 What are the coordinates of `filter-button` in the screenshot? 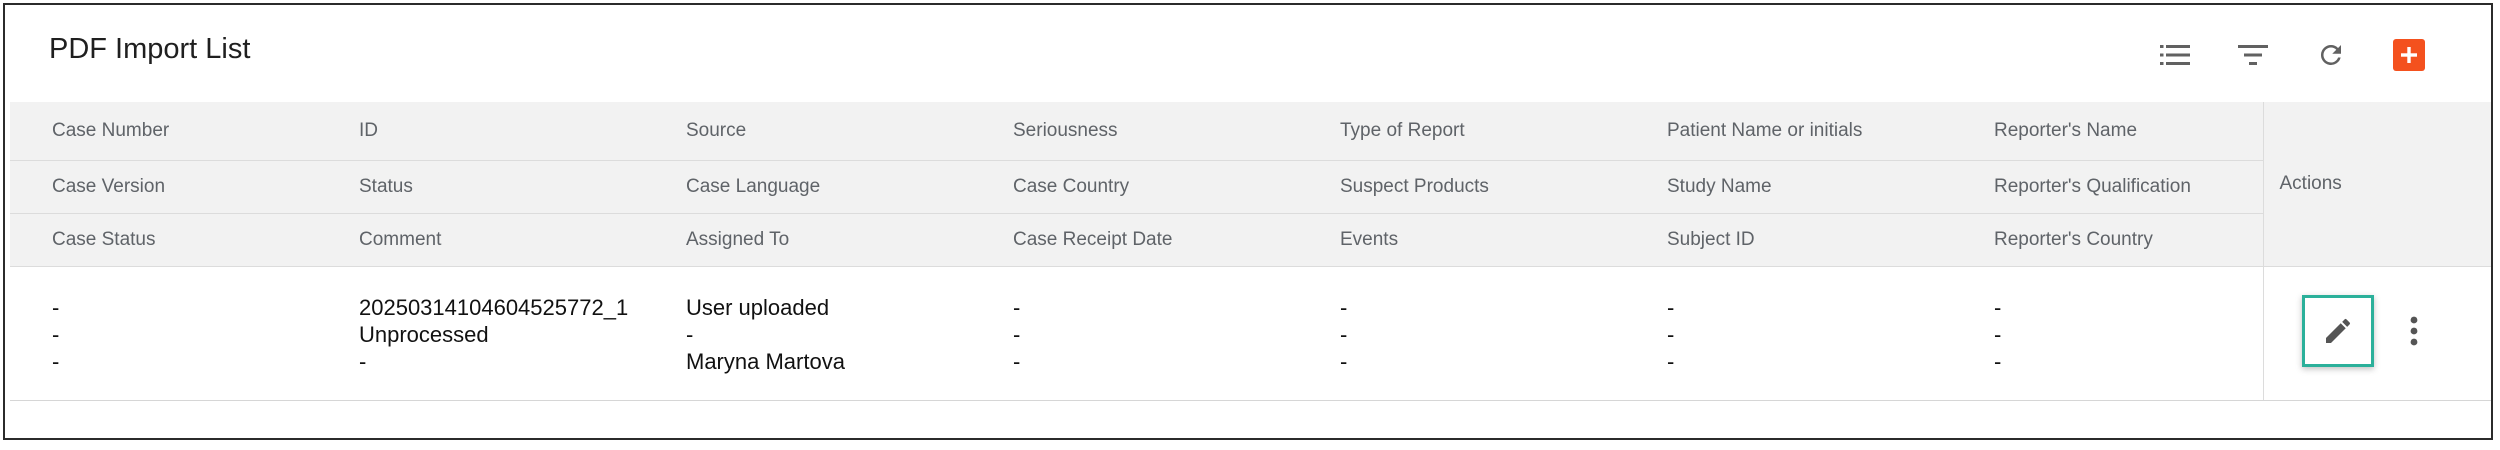 It's located at (2253, 55).